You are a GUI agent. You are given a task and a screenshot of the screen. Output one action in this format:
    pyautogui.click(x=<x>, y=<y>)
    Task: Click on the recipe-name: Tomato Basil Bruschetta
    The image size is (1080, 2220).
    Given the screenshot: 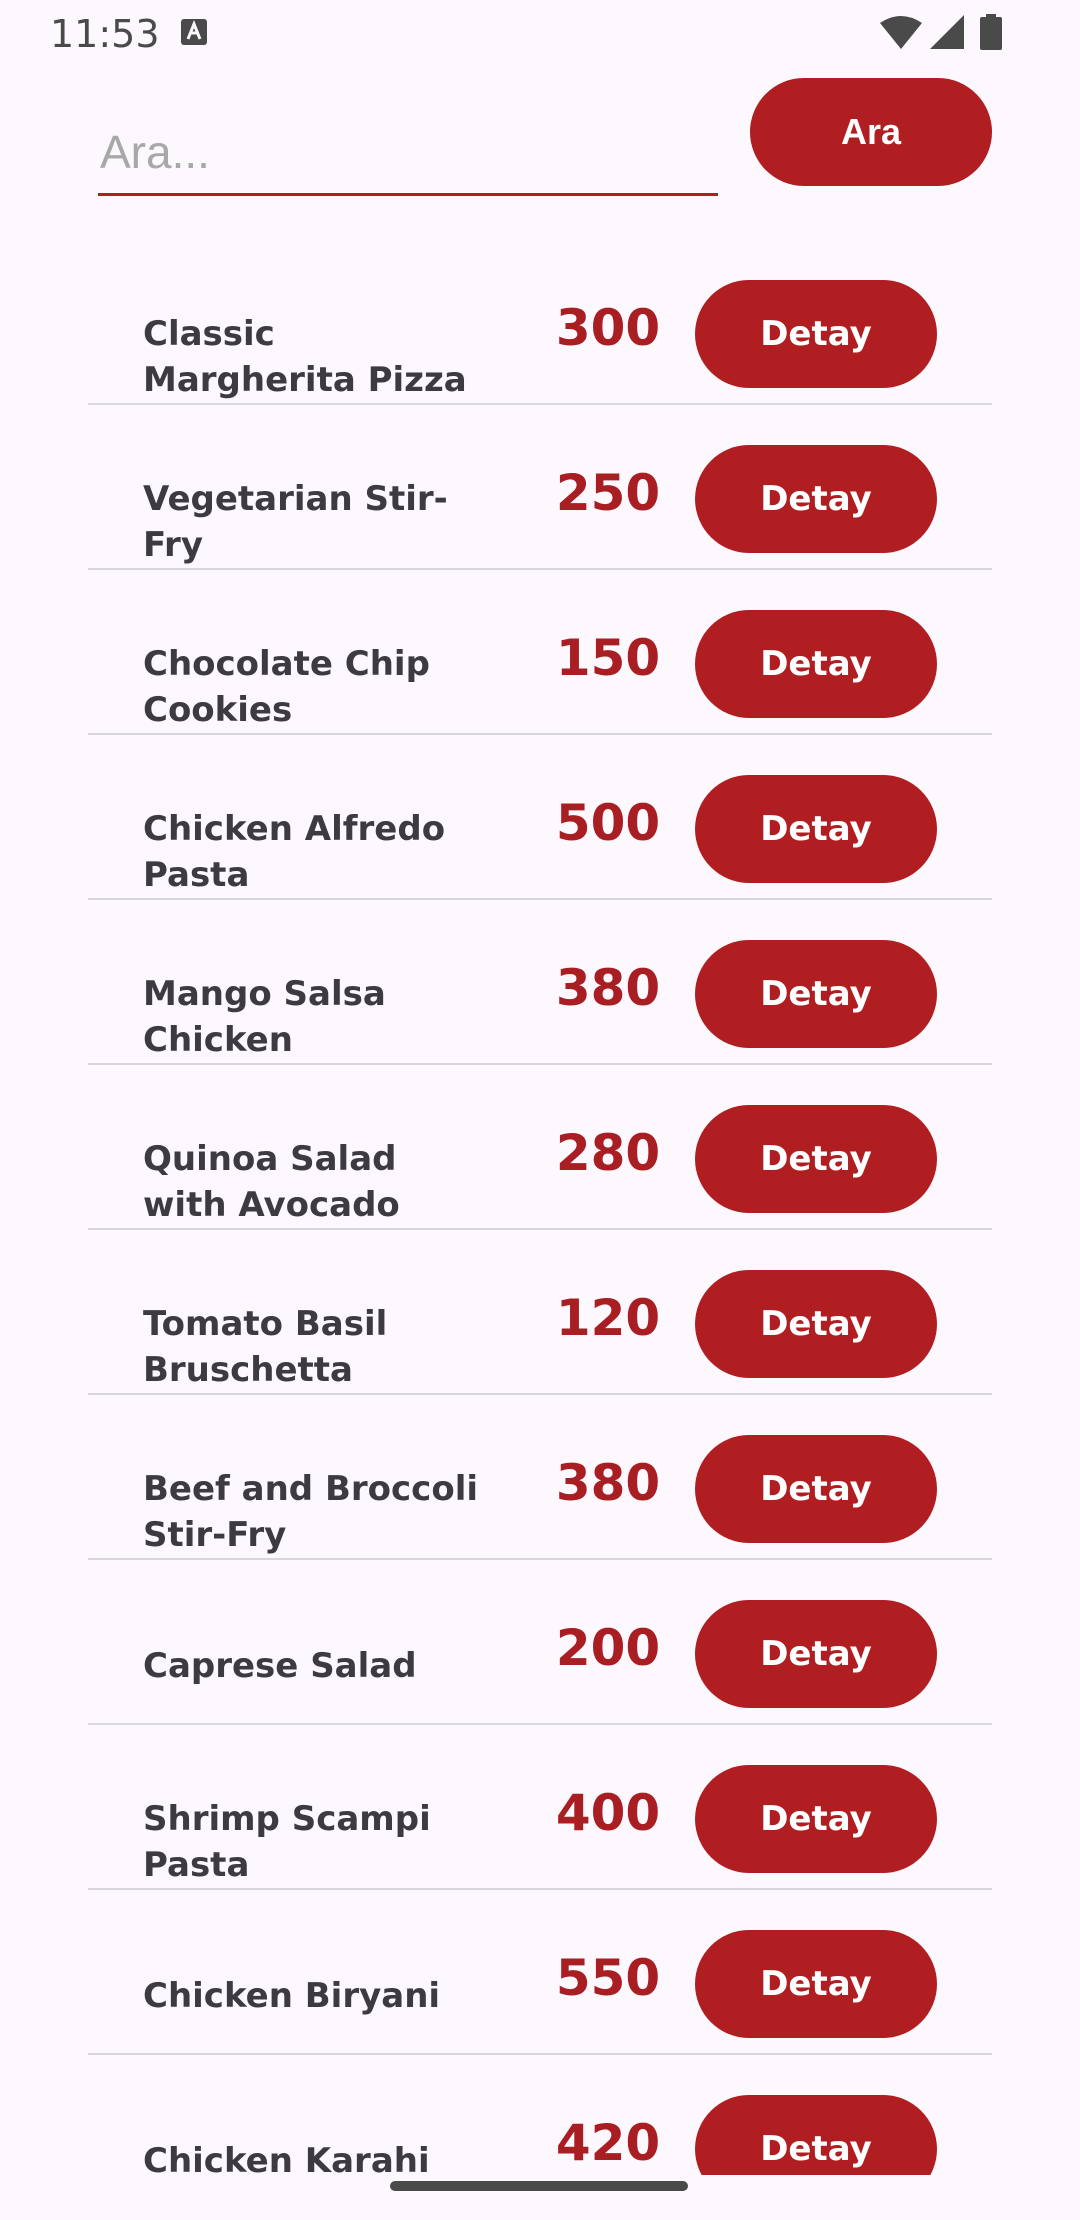 What is the action you would take?
    pyautogui.click(x=265, y=1347)
    